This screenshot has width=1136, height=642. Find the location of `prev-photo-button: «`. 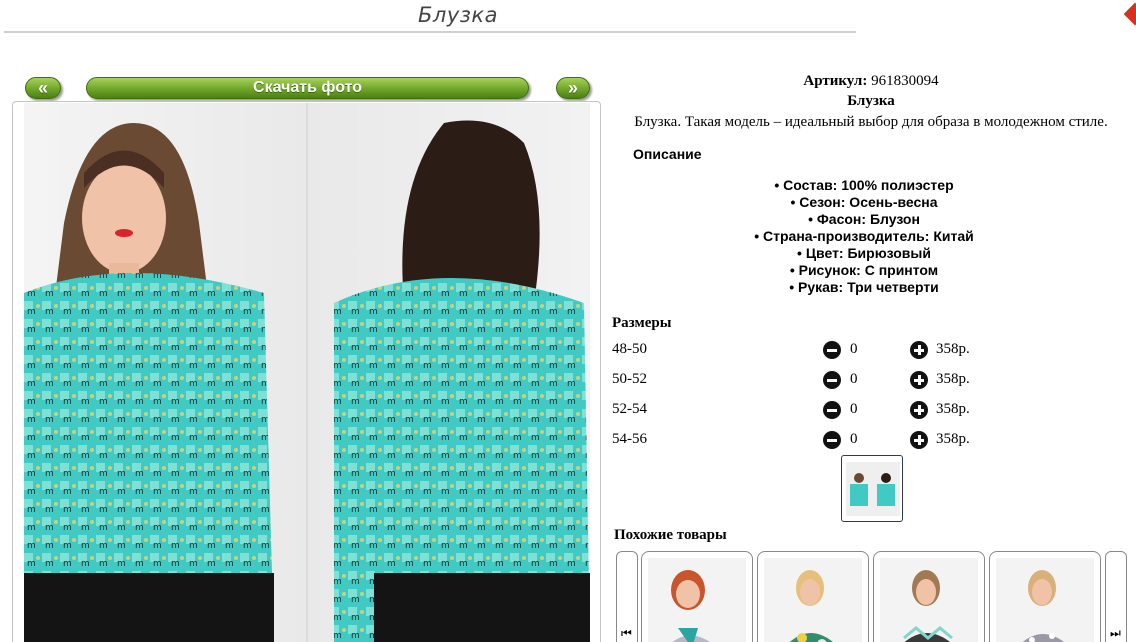

prev-photo-button: « is located at coordinates (43, 88).